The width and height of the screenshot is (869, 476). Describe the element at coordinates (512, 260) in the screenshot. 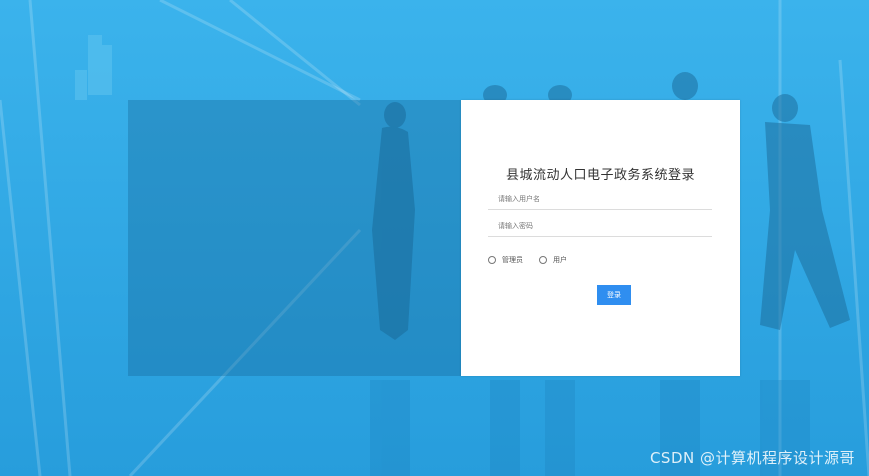

I see `role-label-admin: 管理员` at that location.